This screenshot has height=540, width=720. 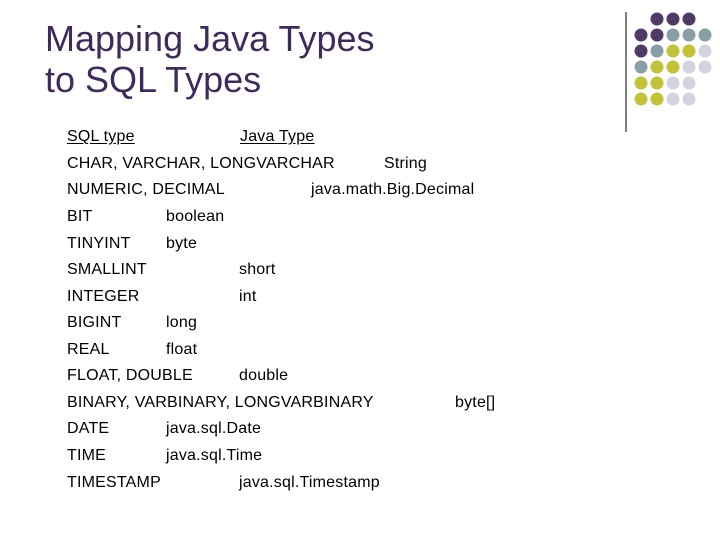 What do you see at coordinates (214, 428) in the screenshot?
I see `java-type-cell: java.sql.Date` at bounding box center [214, 428].